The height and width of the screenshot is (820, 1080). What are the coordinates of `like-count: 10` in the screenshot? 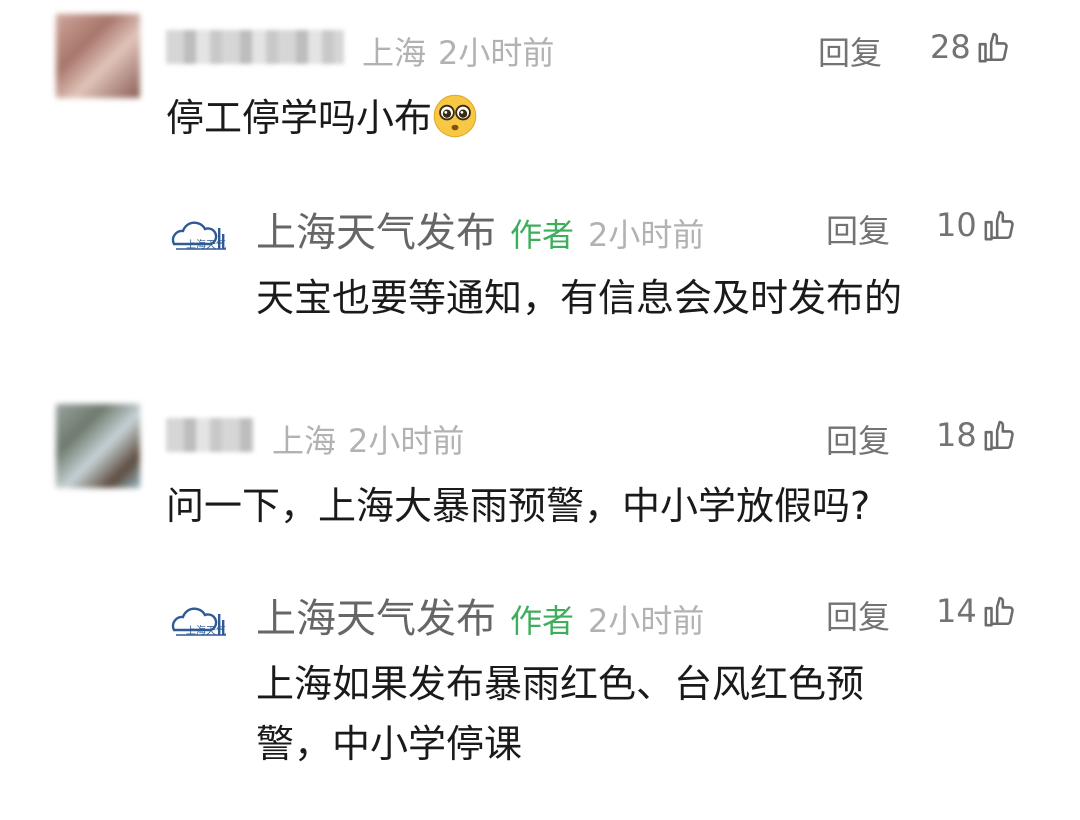 It's located at (956, 225).